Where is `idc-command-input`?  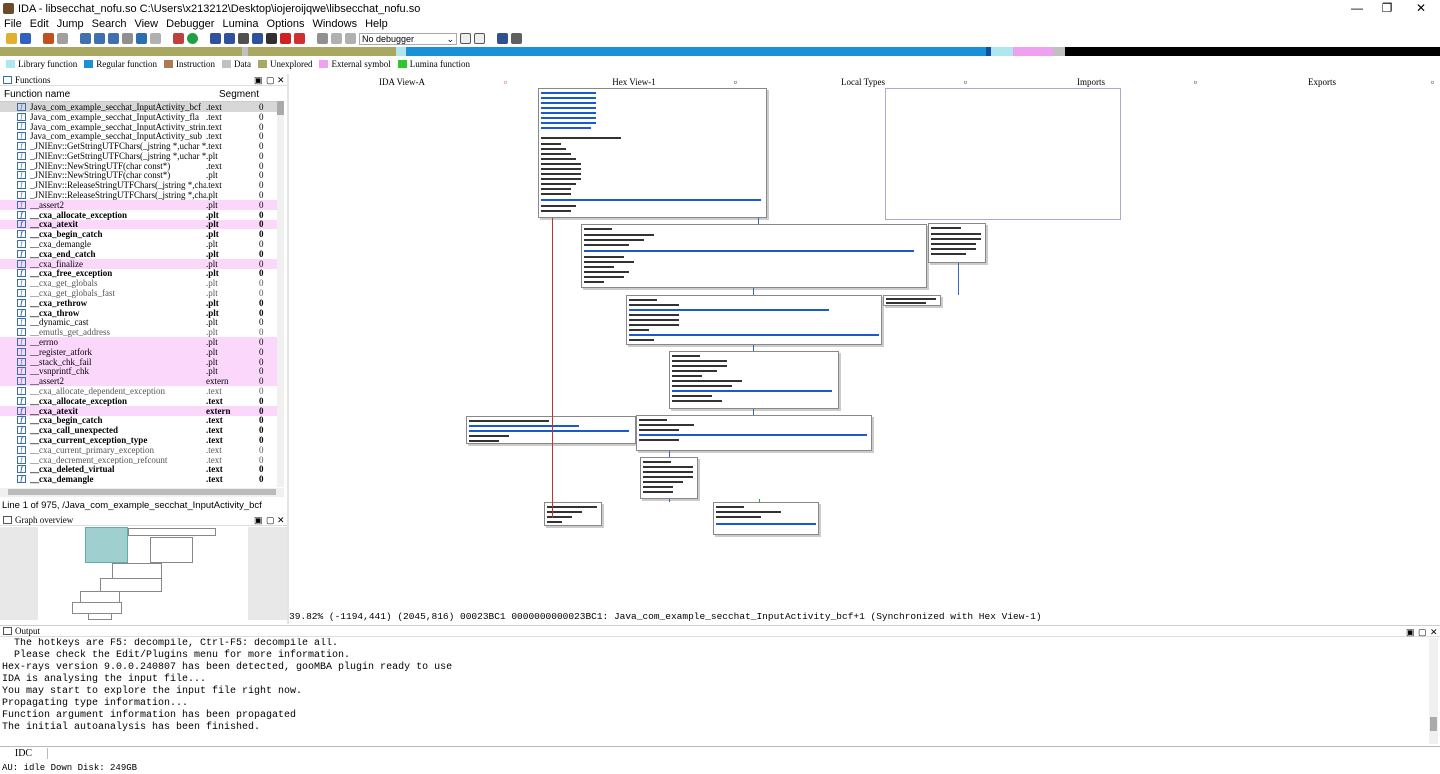
idc-command-input is located at coordinates (744, 754).